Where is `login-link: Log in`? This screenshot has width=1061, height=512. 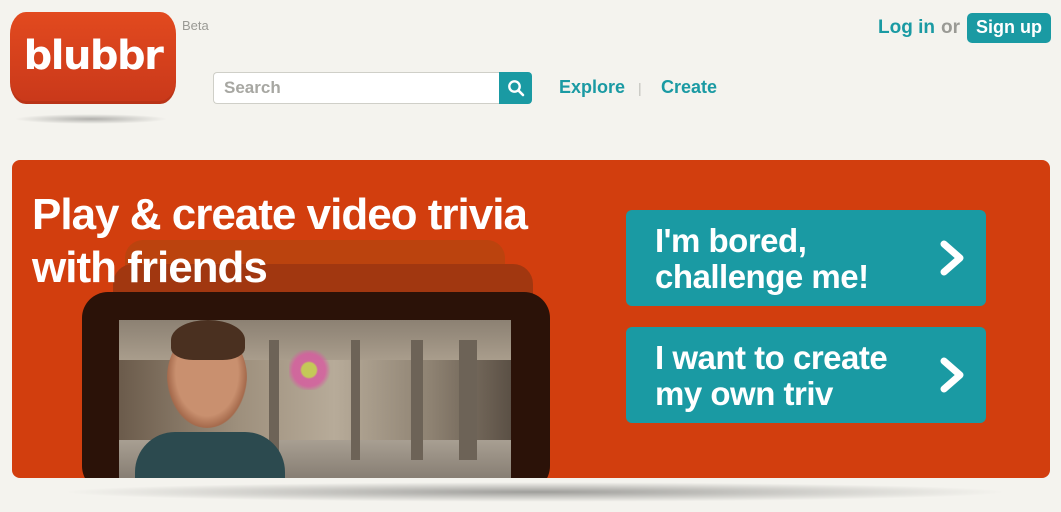 login-link: Log in is located at coordinates (906, 28).